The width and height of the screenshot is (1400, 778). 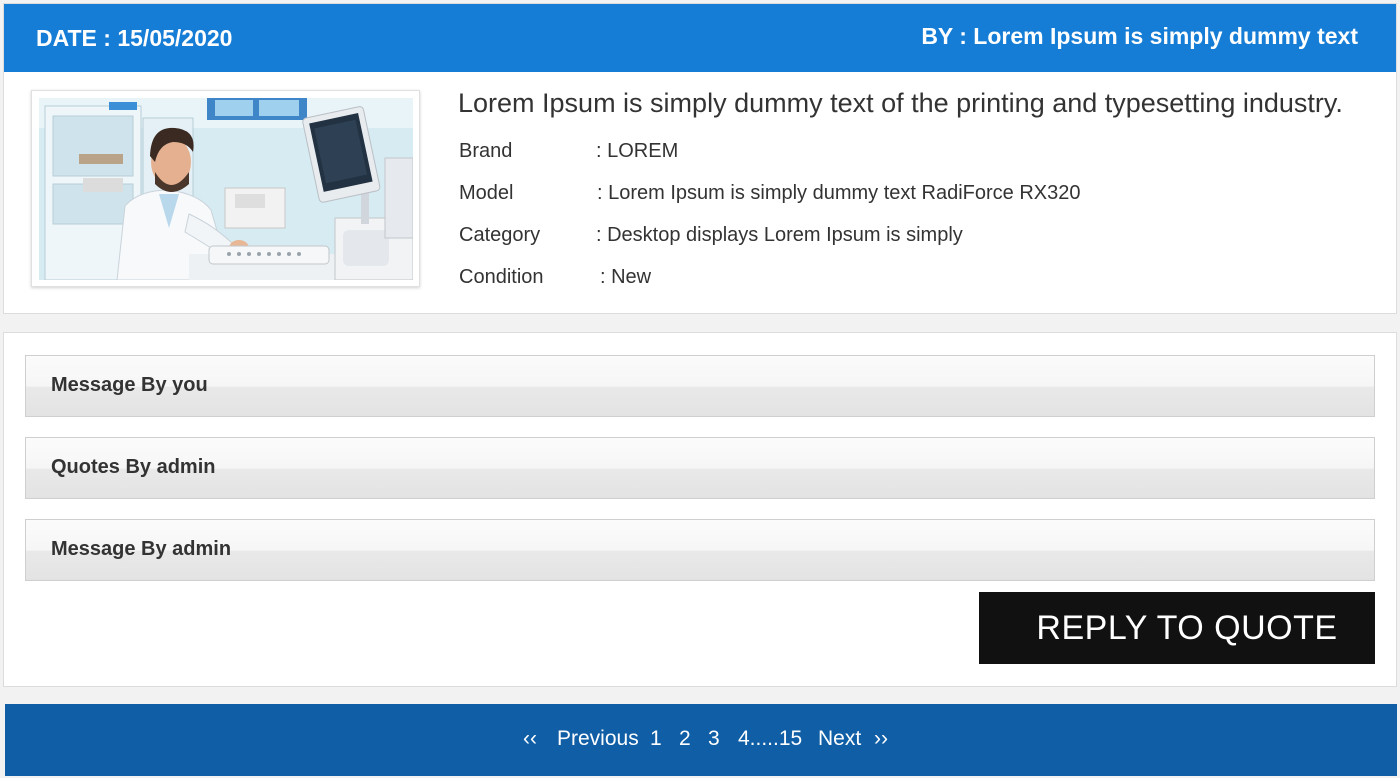 I want to click on pagination-bar: ‹‹ Previous 1 2 3 4.....15 Next ››, so click(x=701, y=740).